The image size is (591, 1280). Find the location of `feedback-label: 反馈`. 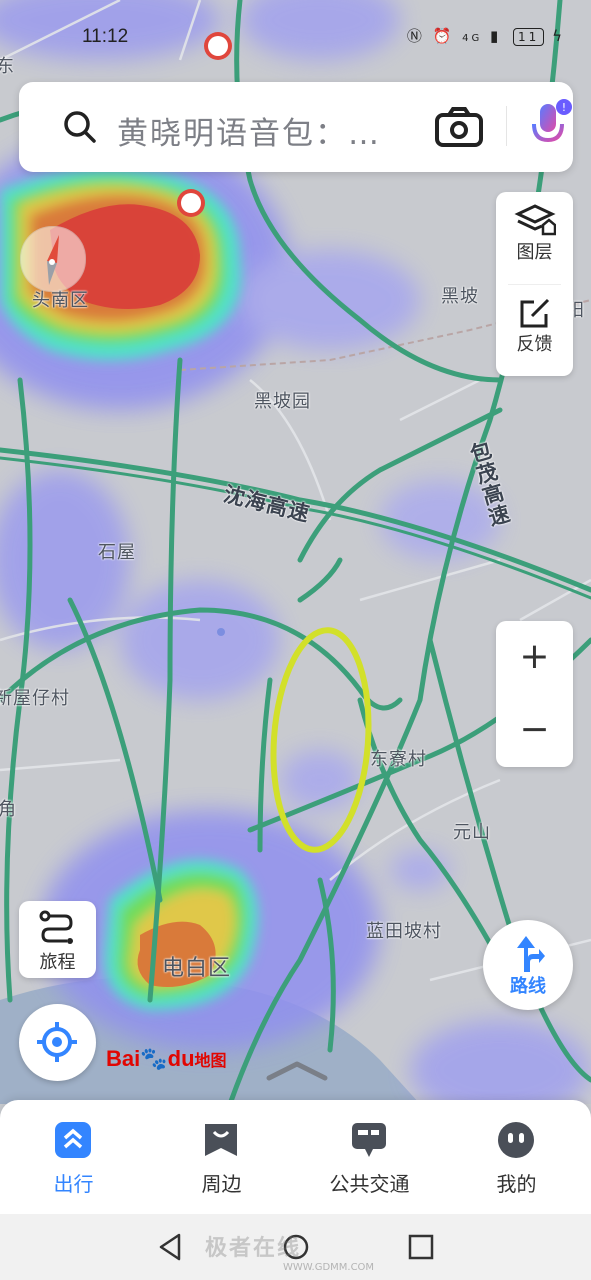

feedback-label: 反馈 is located at coordinates (534, 344).